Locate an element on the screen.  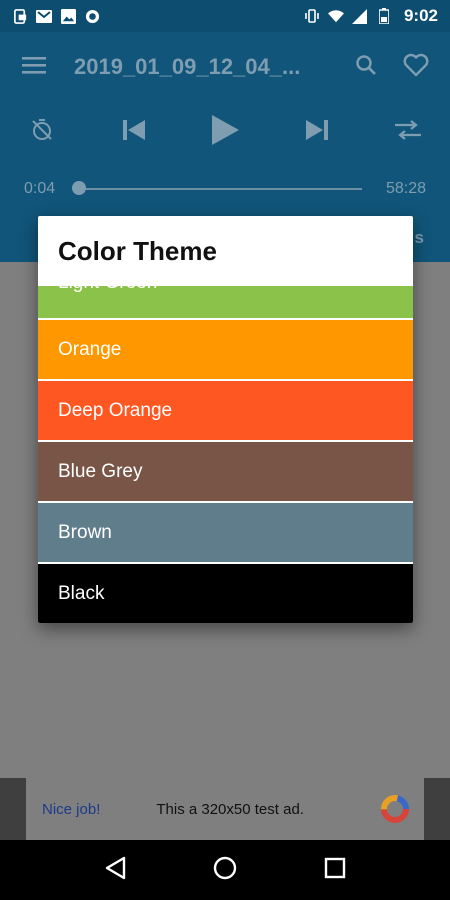
search-icon is located at coordinates (366, 67).